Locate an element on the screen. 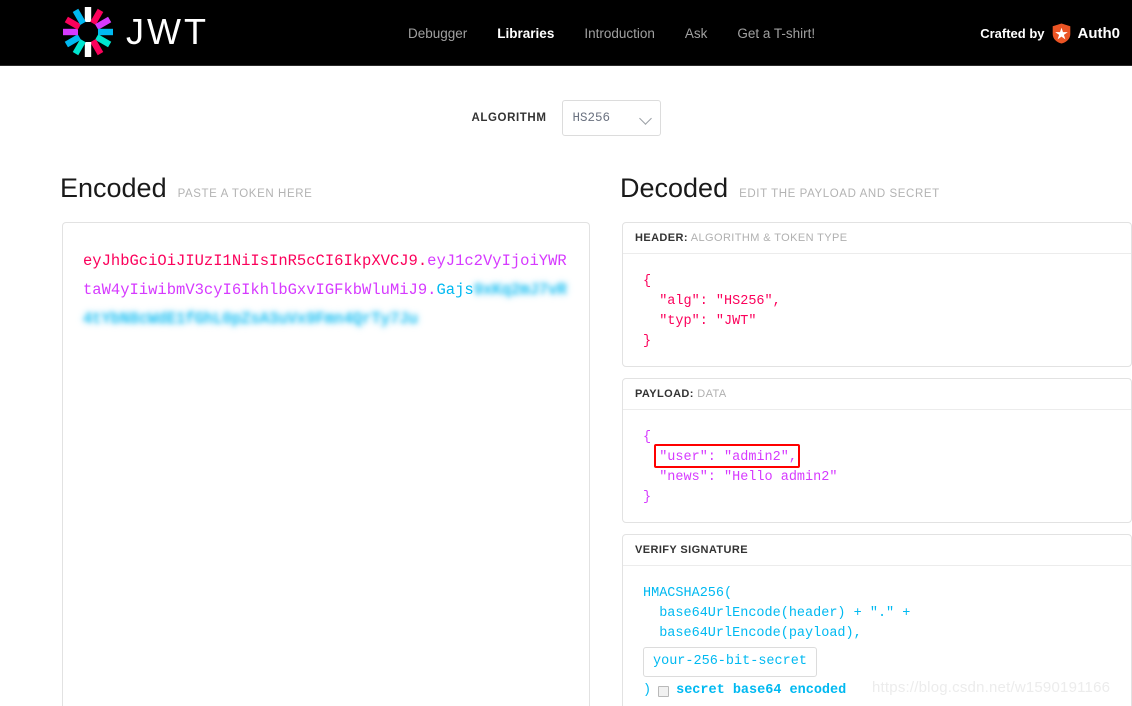 The image size is (1132, 706). payload-label: PAYLOAD: is located at coordinates (664, 394).